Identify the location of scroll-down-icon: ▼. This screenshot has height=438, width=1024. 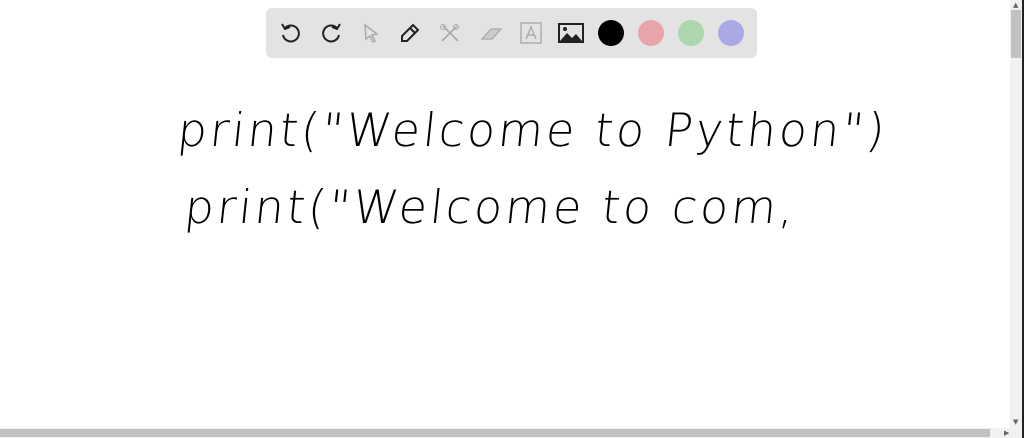
(1015, 422).